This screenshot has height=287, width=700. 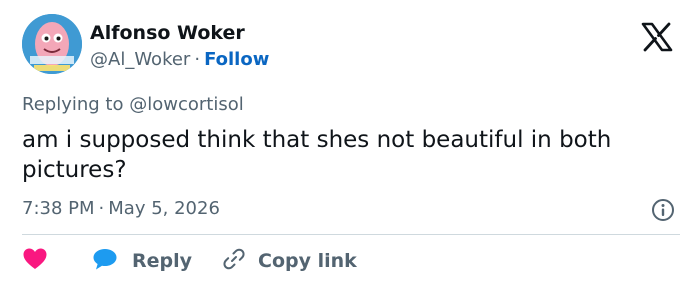 I want to click on reply-button: Reply, so click(x=142, y=261).